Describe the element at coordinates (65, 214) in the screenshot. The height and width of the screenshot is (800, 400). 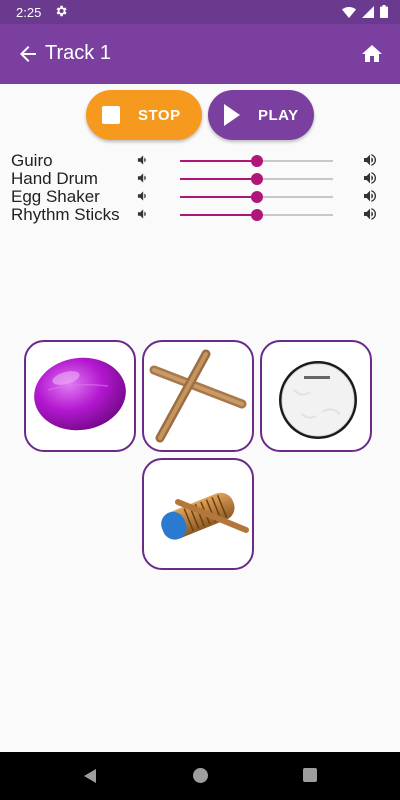
I see `track-label: Rhythm Sticks` at that location.